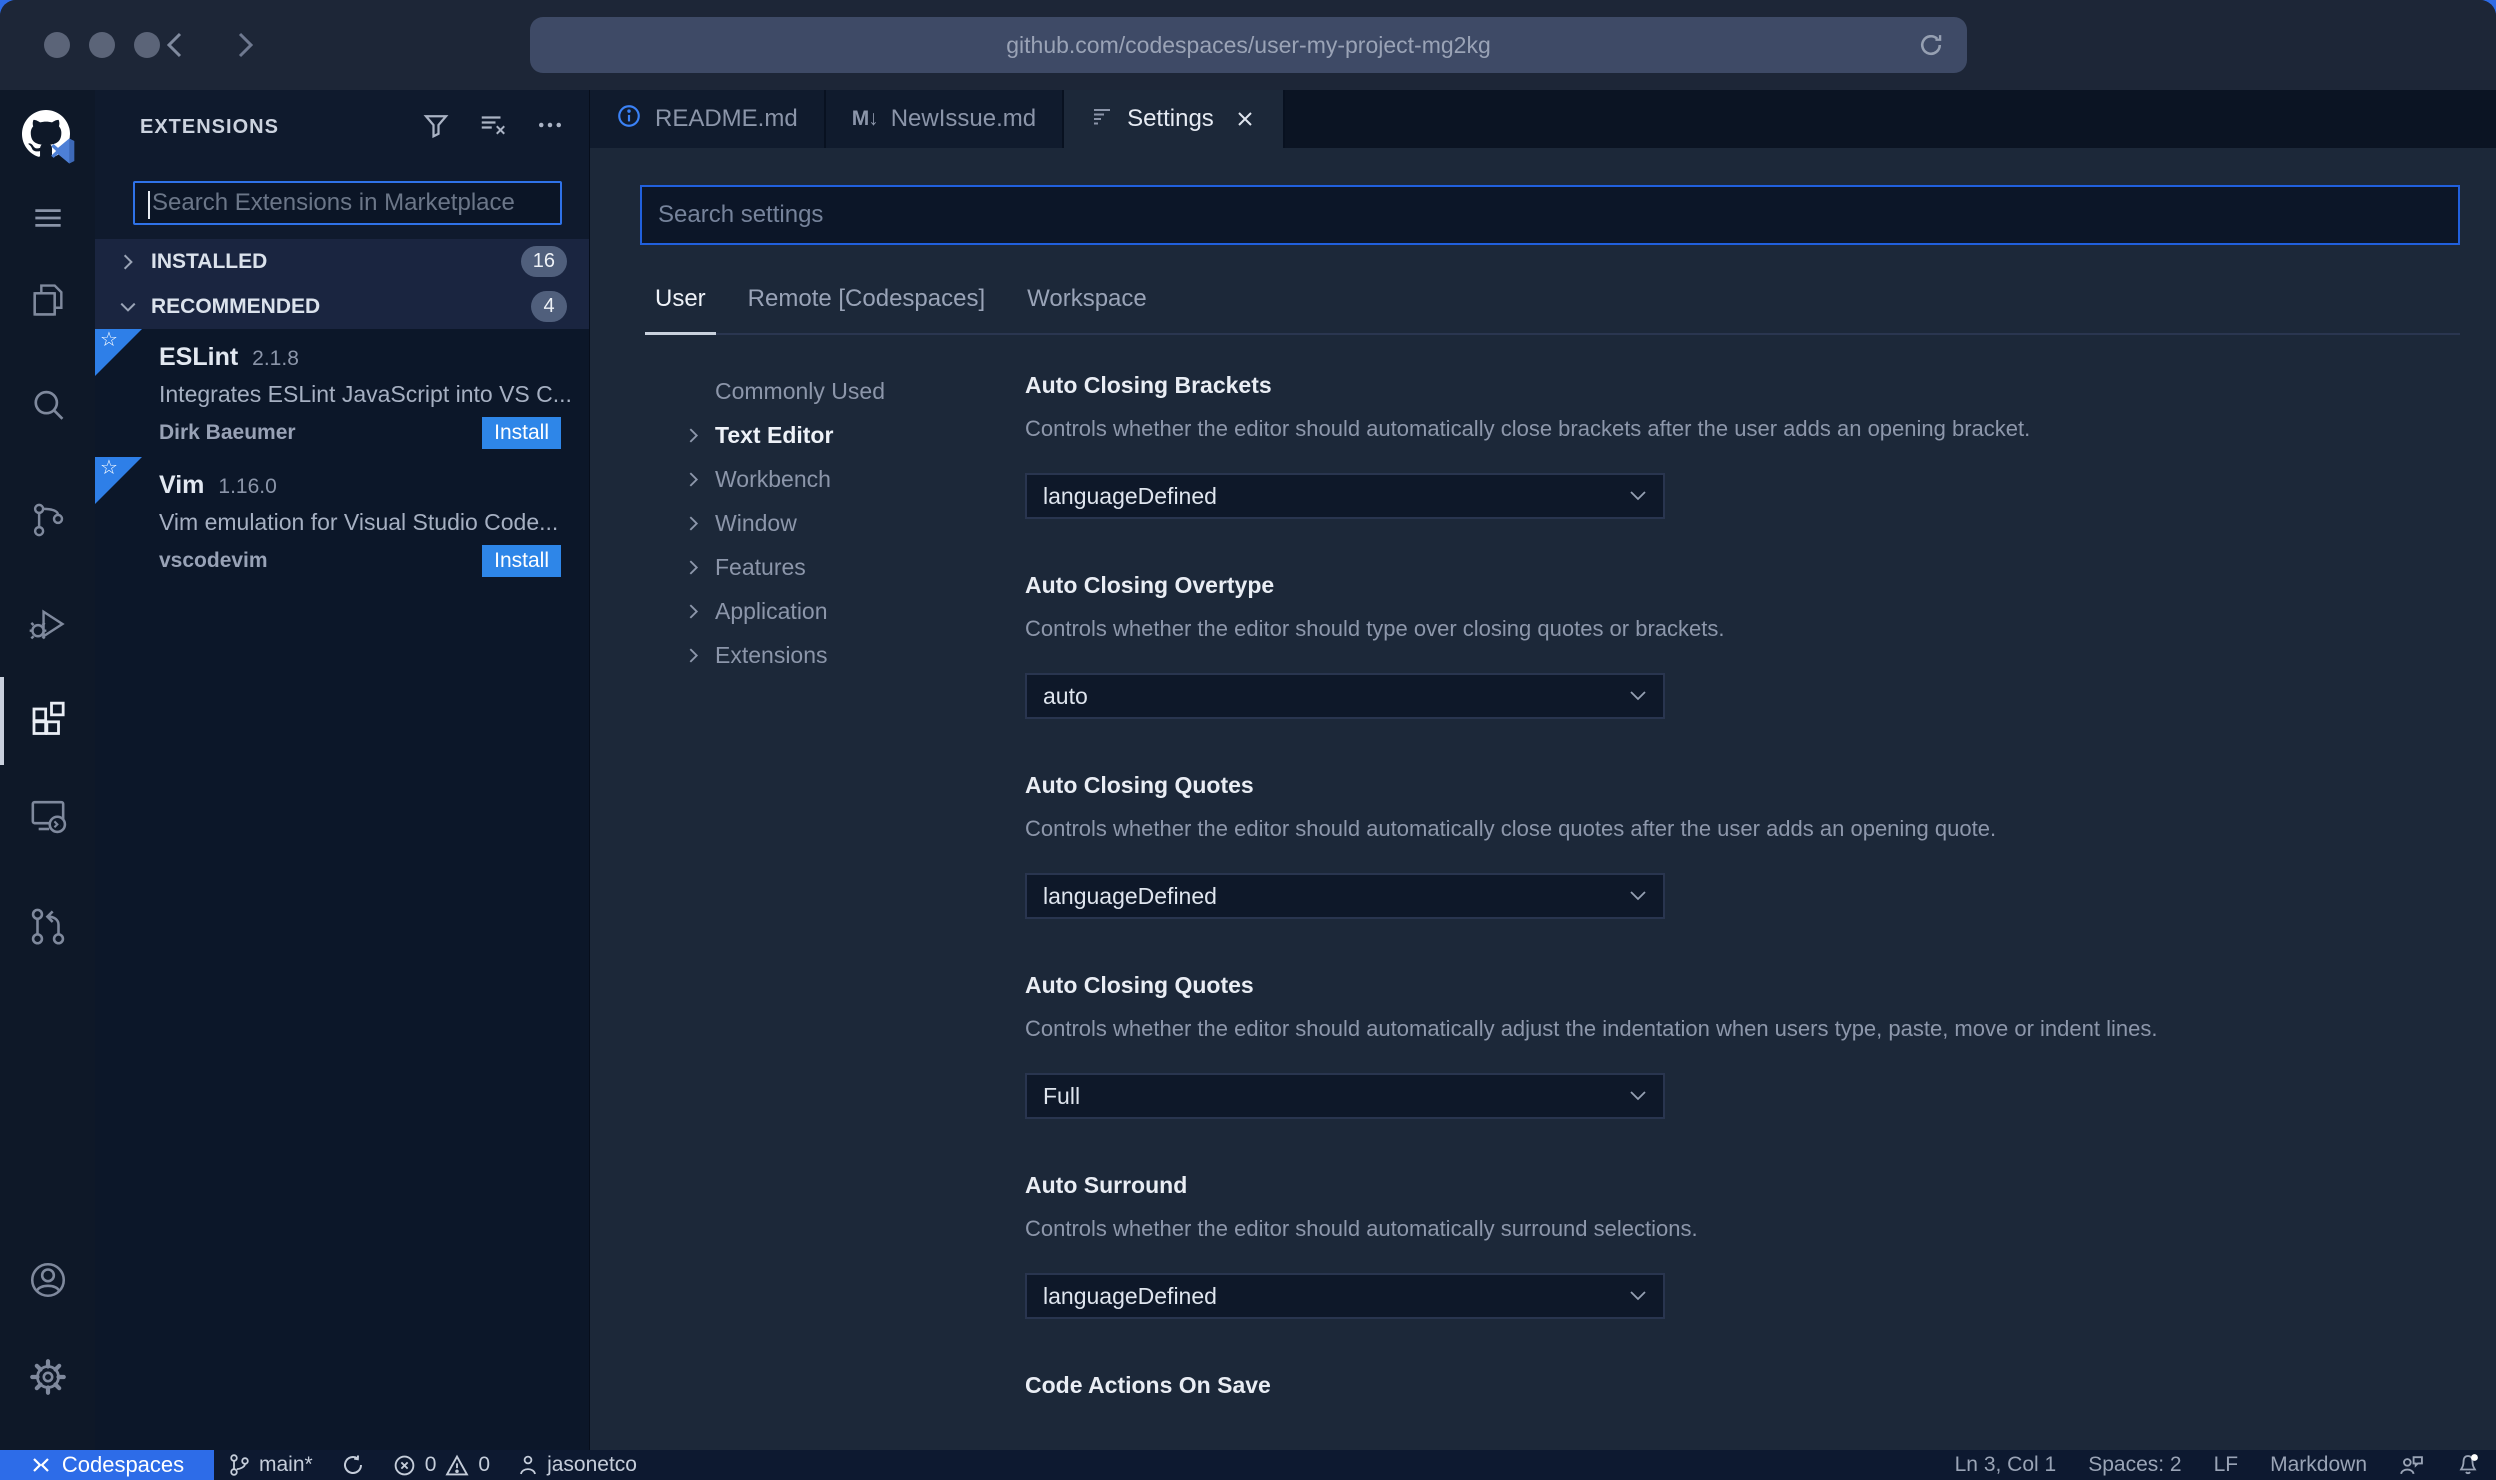 This screenshot has width=2496, height=1480. Describe the element at coordinates (550, 127) in the screenshot. I see `more-actions-icon` at that location.